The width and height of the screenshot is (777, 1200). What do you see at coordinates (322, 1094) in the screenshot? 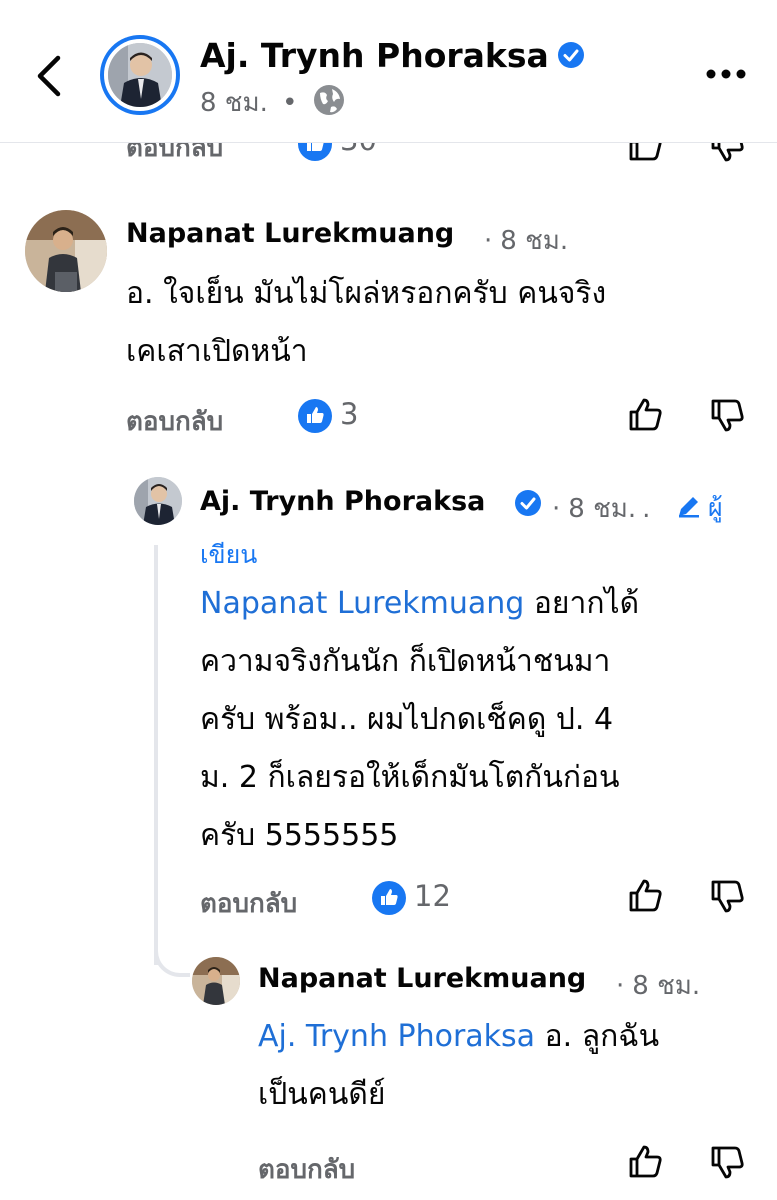
I see `comment-line: เป็นคนดีย์` at bounding box center [322, 1094].